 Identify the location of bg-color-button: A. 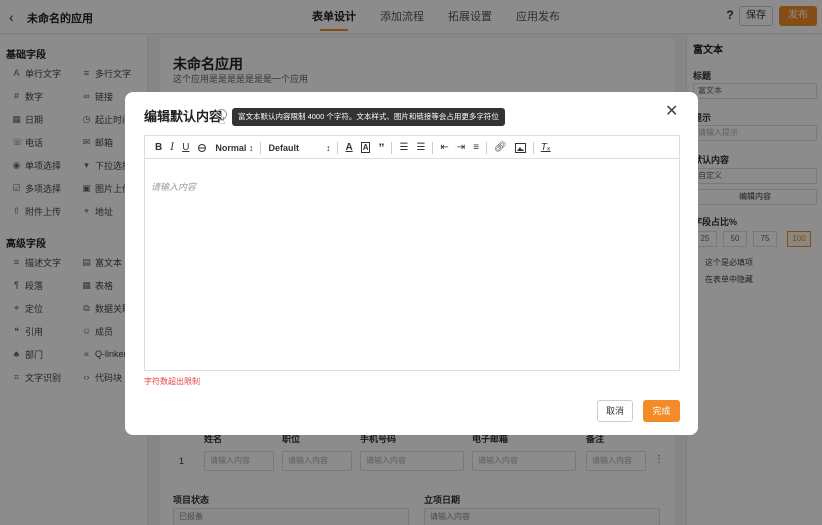
(366, 148).